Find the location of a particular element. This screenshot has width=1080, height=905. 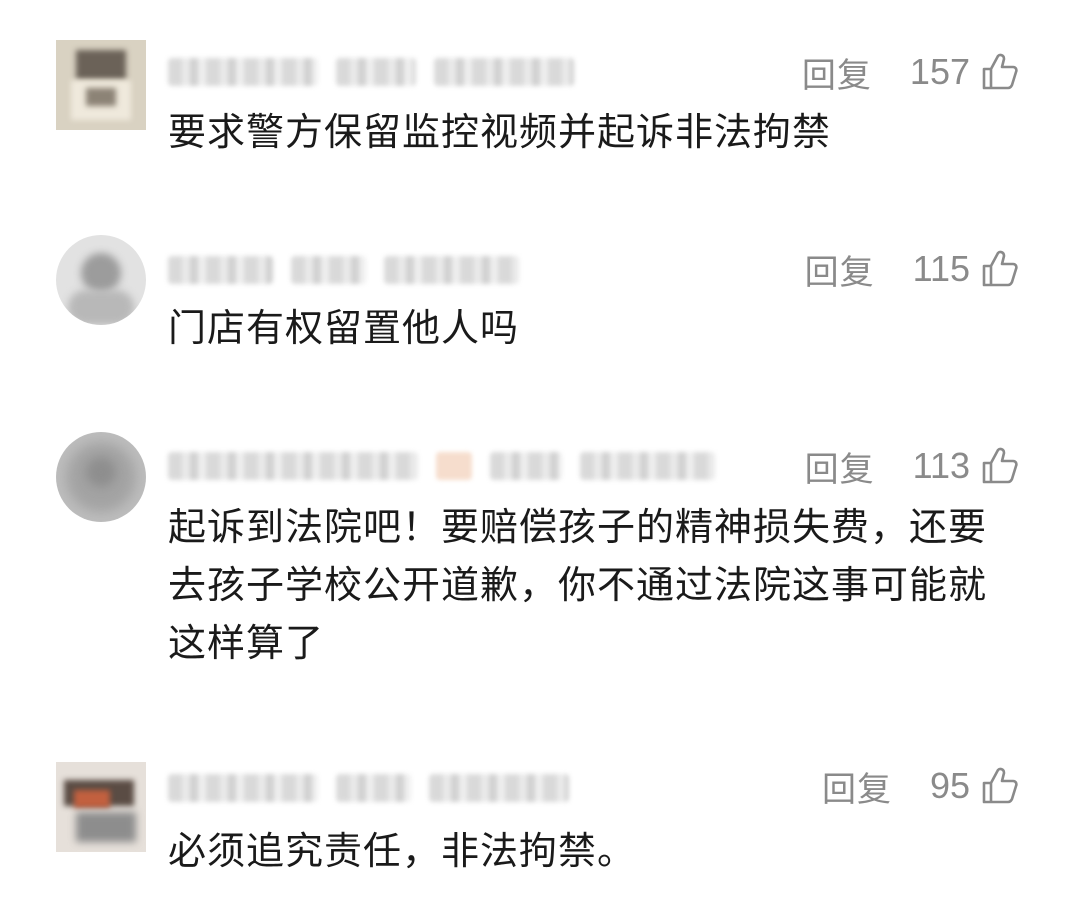

comment-text: 门店有权留置他人吗 is located at coordinates (344, 328).